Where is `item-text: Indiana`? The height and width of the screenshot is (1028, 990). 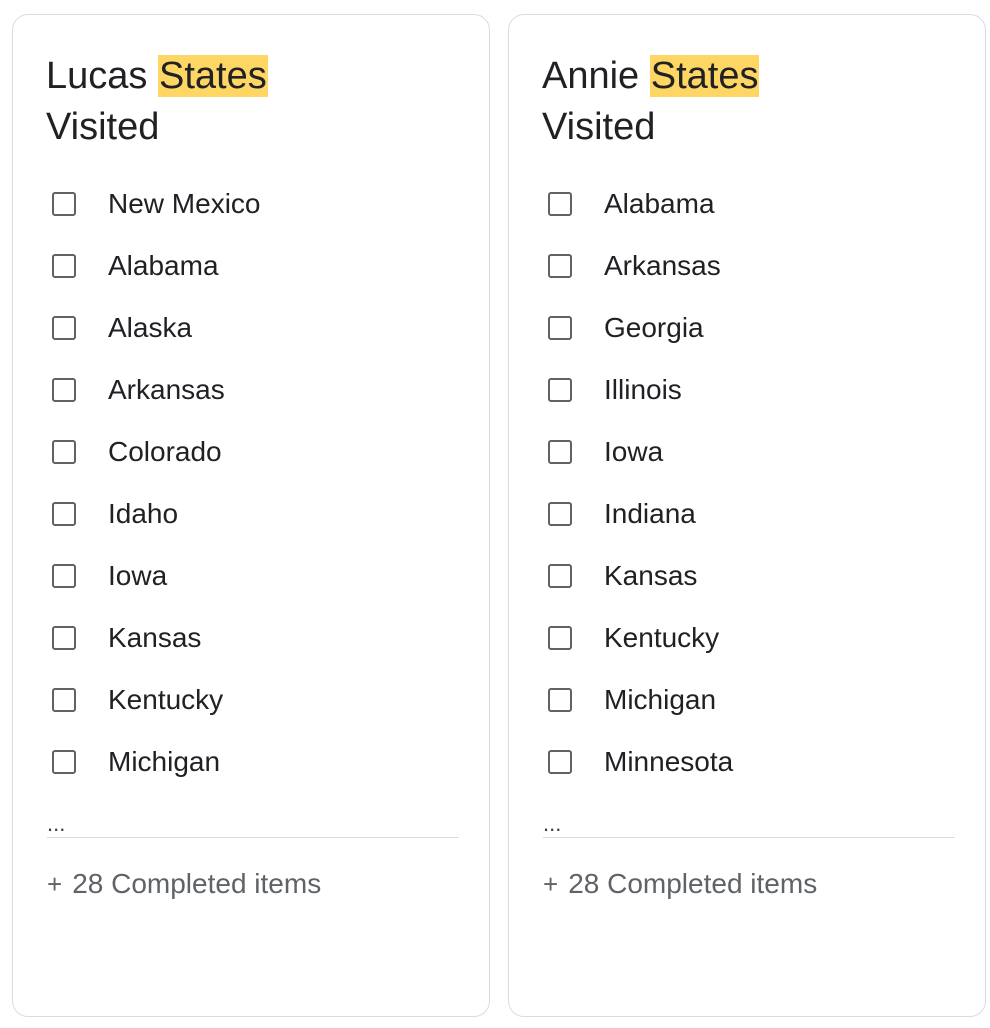 item-text: Indiana is located at coordinates (650, 514).